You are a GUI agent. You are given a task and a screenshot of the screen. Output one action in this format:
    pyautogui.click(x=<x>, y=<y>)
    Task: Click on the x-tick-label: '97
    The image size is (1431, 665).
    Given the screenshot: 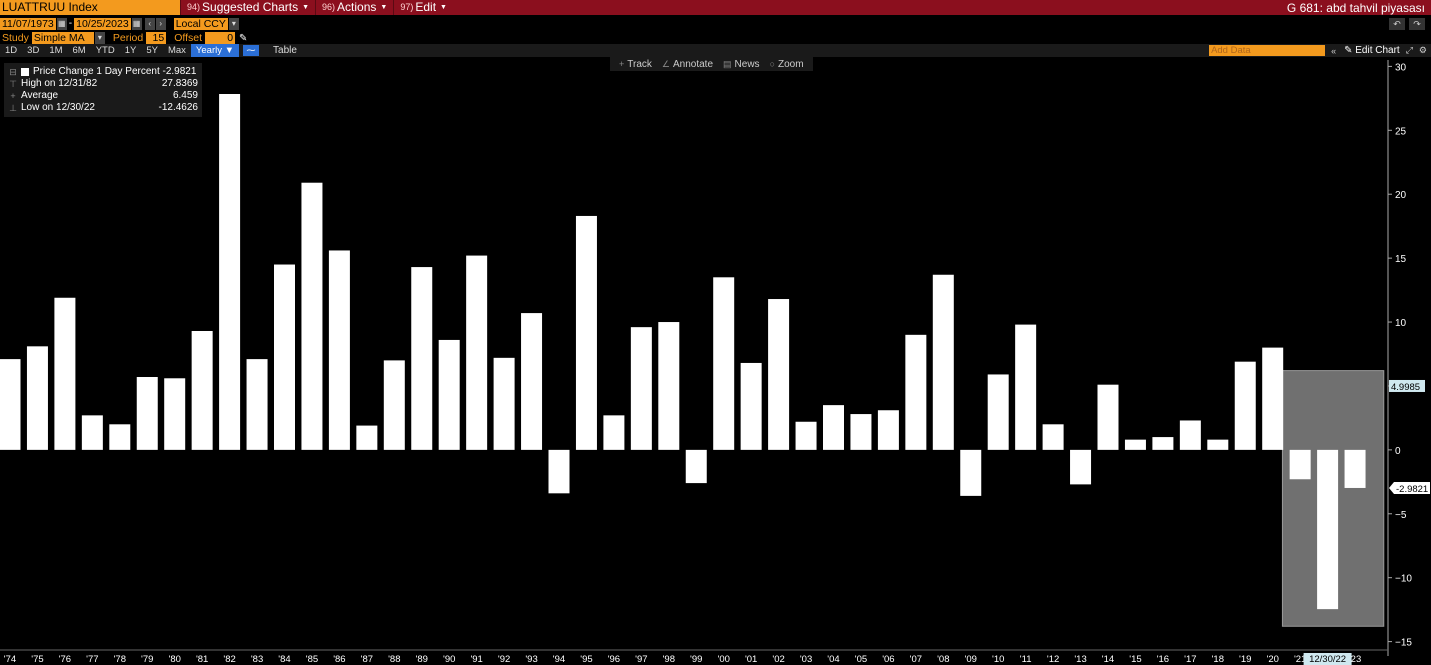 What is the action you would take?
    pyautogui.click(x=641, y=659)
    